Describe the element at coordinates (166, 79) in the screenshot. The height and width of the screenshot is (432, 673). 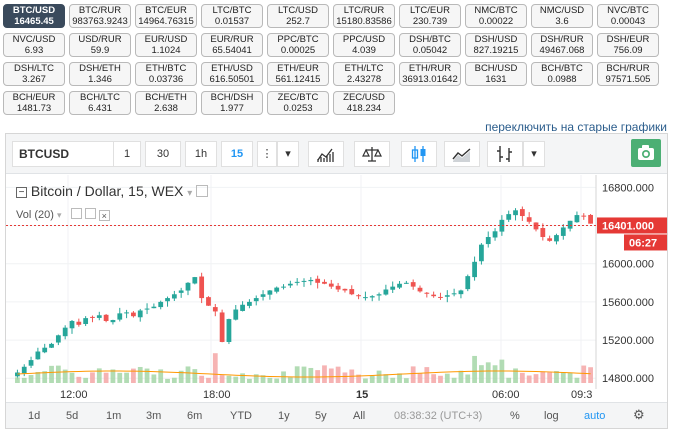
I see `pair-price: 0.03736` at that location.